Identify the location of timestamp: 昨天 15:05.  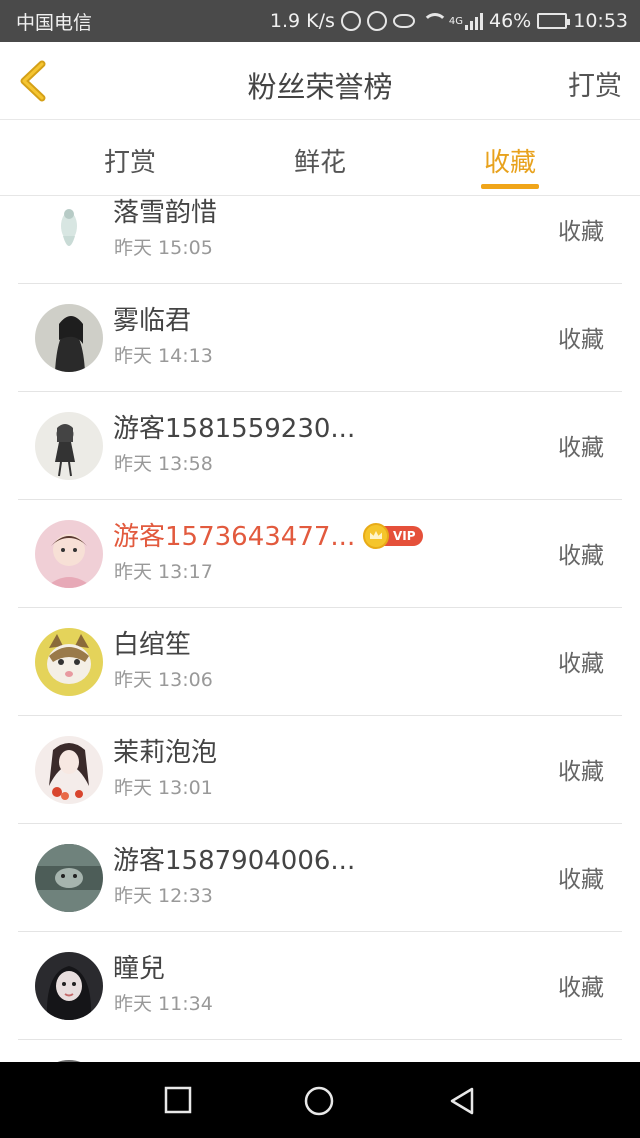
(163, 248).